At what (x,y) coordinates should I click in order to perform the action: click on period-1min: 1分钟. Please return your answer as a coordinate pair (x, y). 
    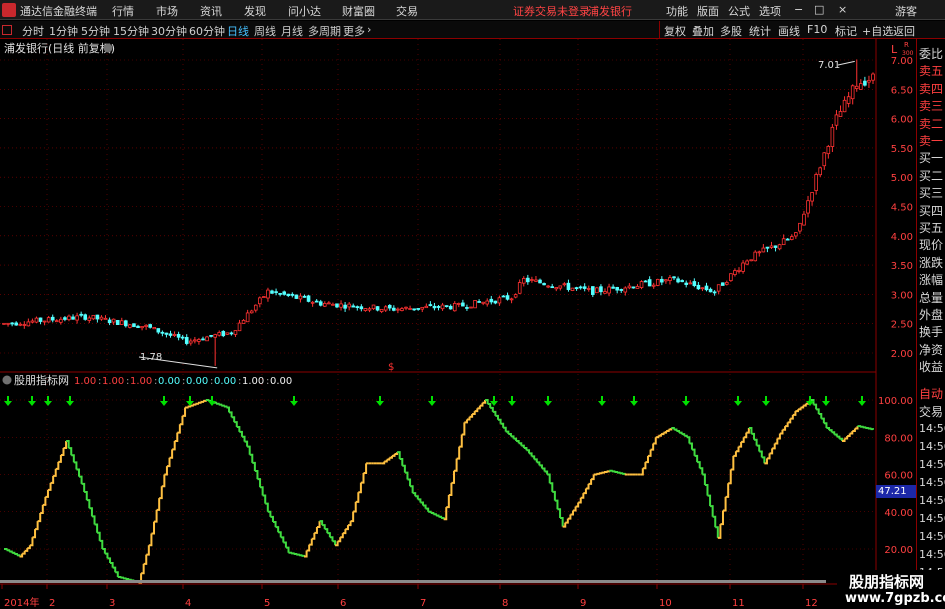
    Looking at the image, I should click on (63, 31).